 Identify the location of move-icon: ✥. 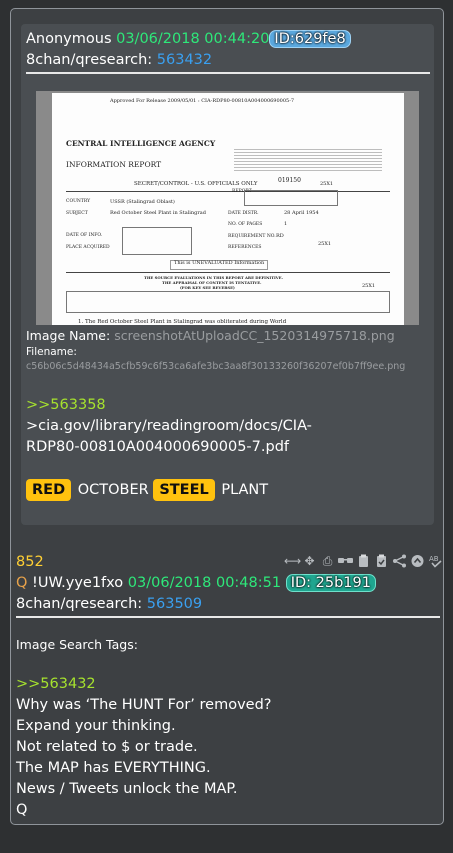
(309, 561).